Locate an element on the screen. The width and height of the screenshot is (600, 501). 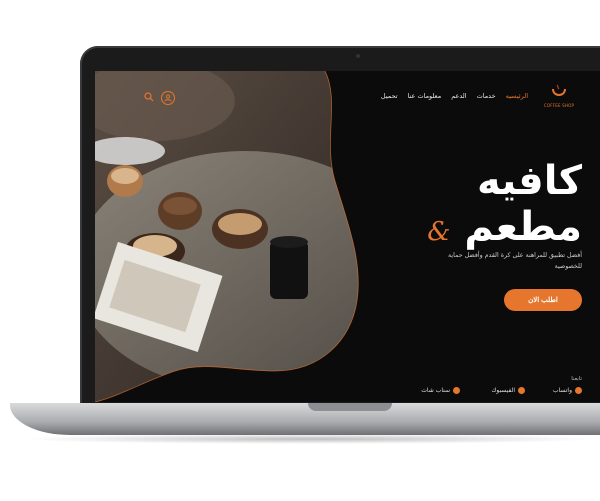
hero-title-line1: كافيه is located at coordinates (529, 181).